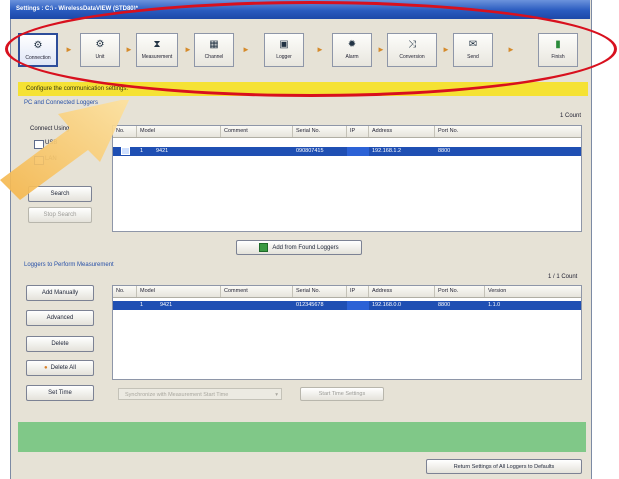  What do you see at coordinates (60, 194) in the screenshot?
I see `search-button: Search` at bounding box center [60, 194].